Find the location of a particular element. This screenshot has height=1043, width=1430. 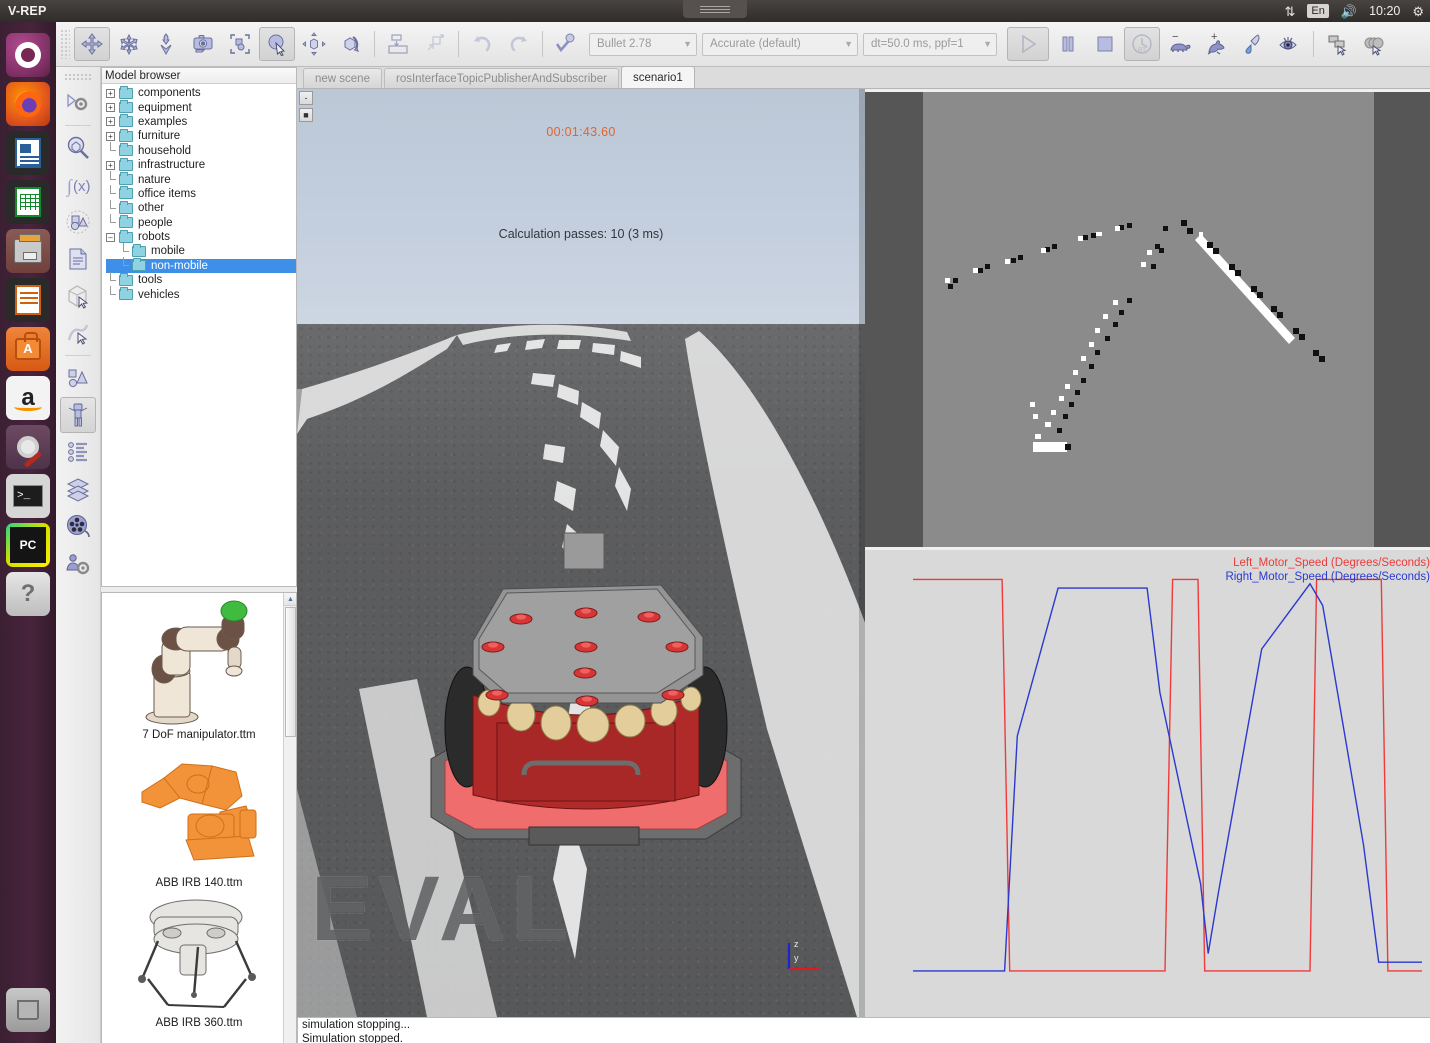

slow-down-button: − is located at coordinates (1179, 44).